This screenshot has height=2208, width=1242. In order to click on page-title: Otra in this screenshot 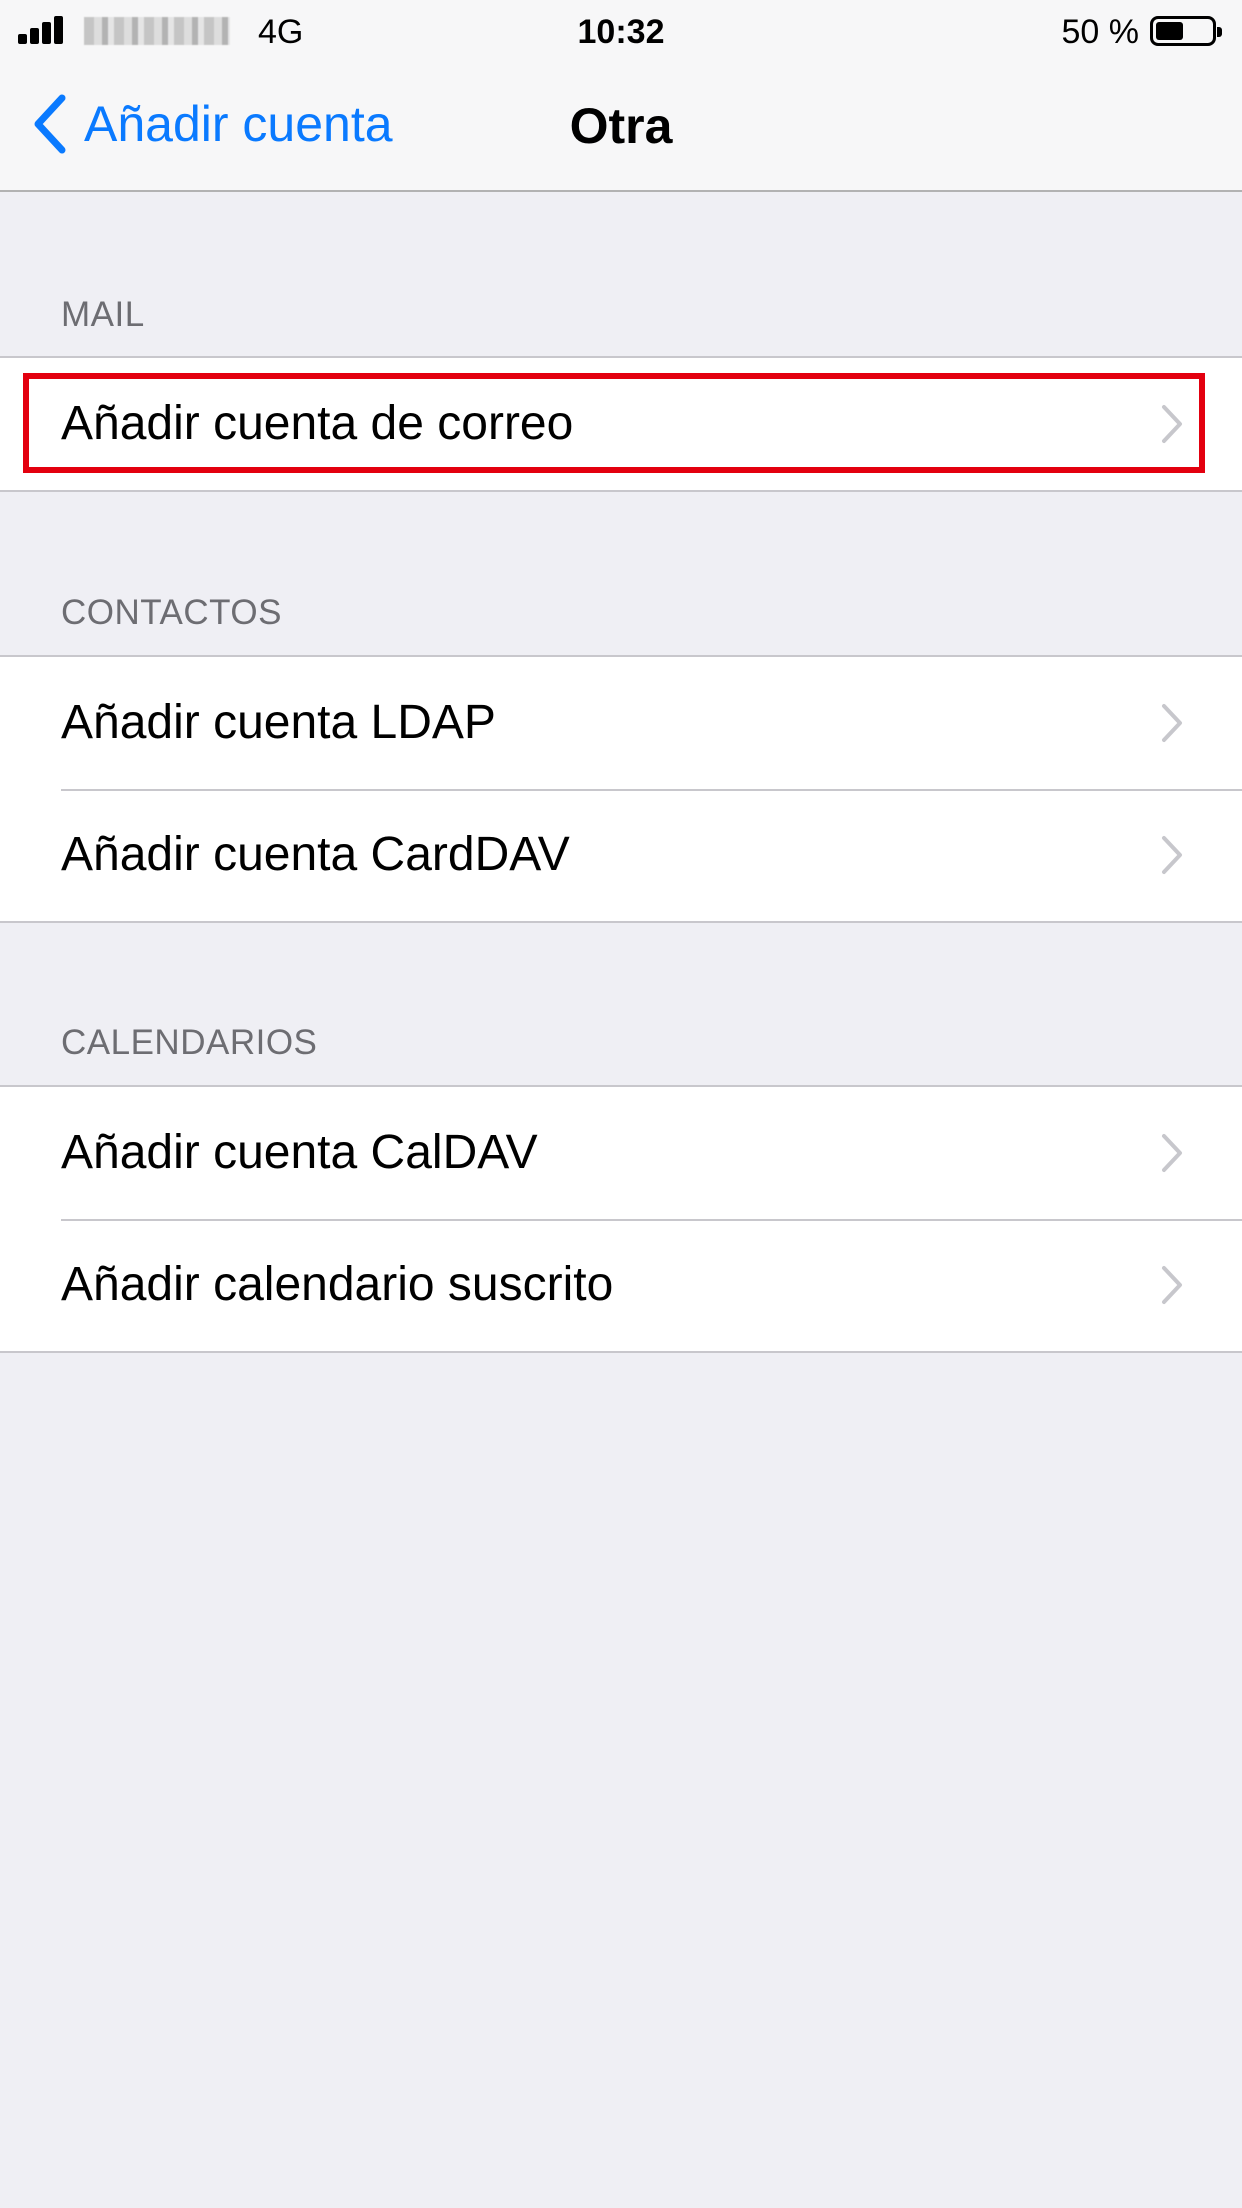, I will do `click(621, 126)`.